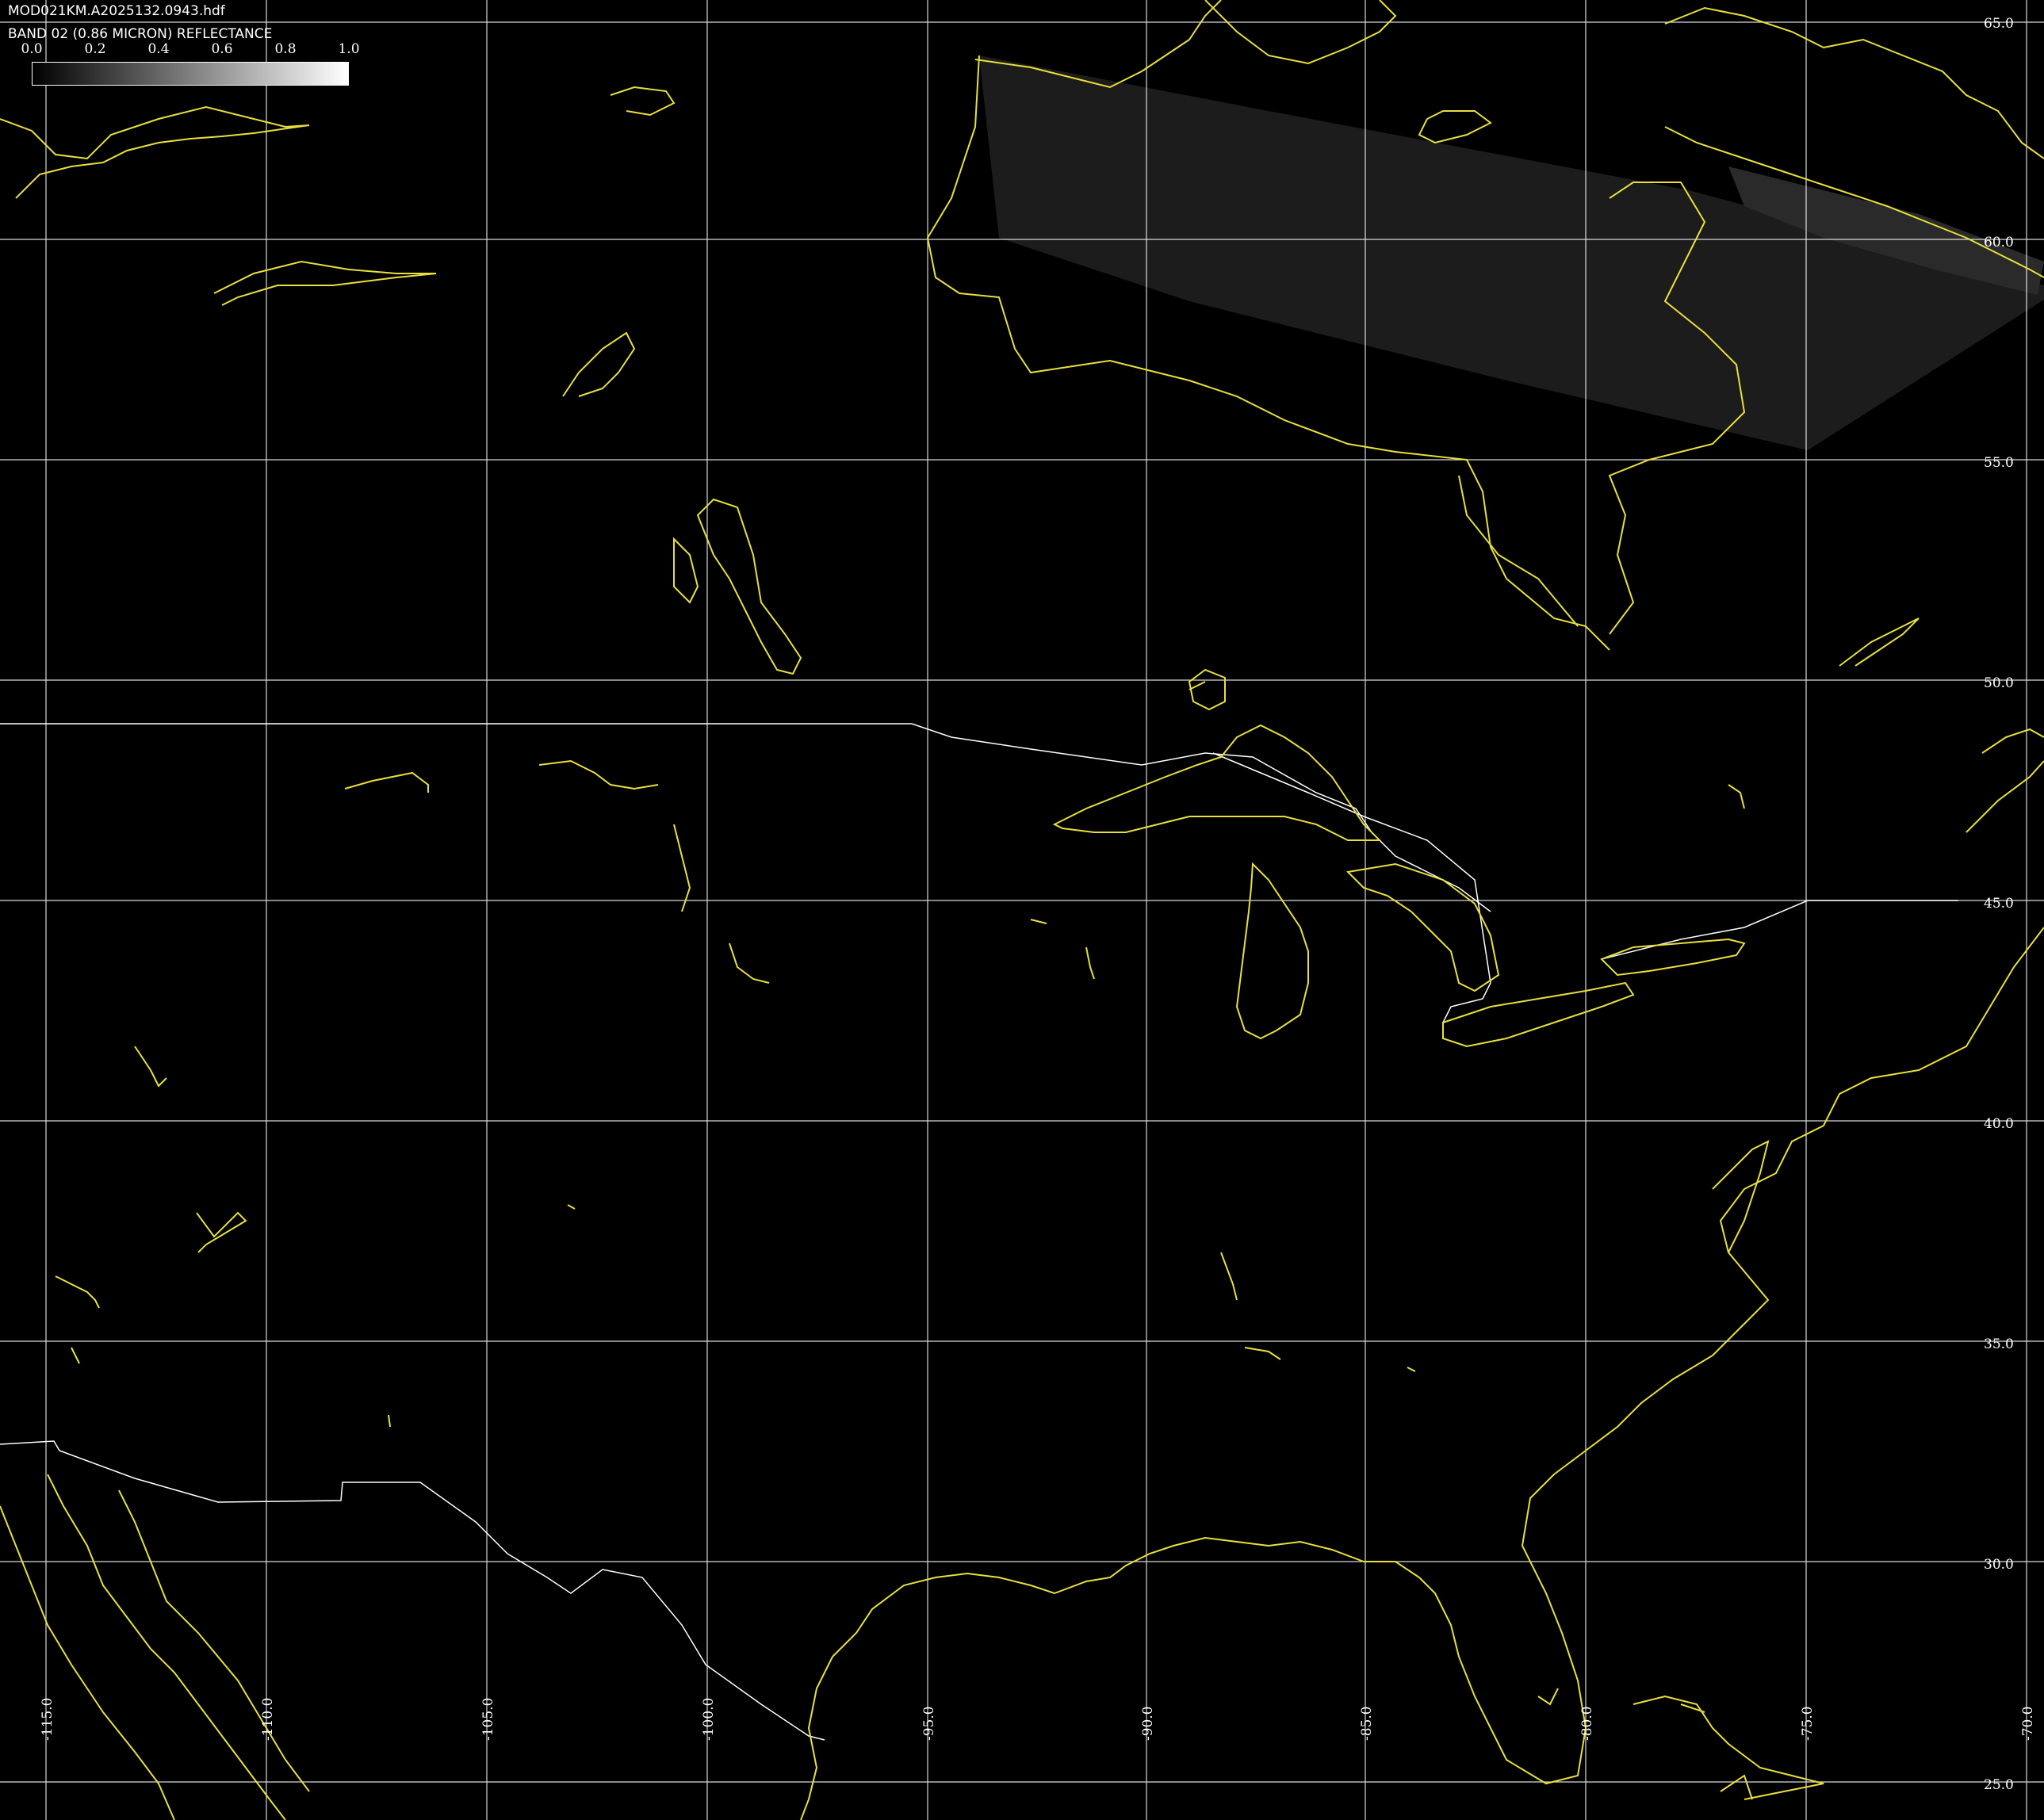  I want to click on colorbar-tick-5: 1.0, so click(349, 49).